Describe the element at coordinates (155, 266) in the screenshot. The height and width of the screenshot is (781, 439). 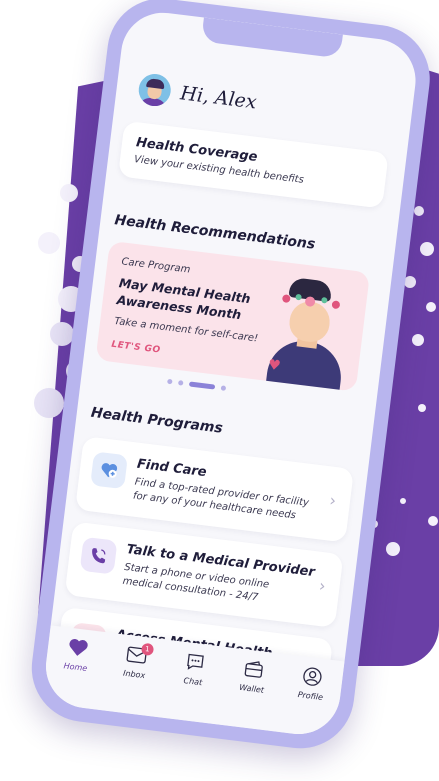
I see `promo-eyebrow: Care Program` at that location.